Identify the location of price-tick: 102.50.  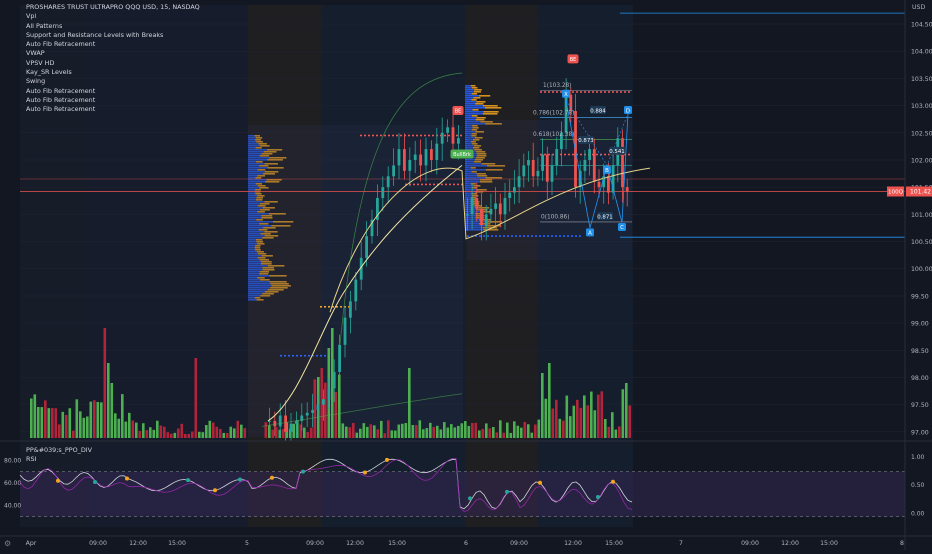
(921, 133).